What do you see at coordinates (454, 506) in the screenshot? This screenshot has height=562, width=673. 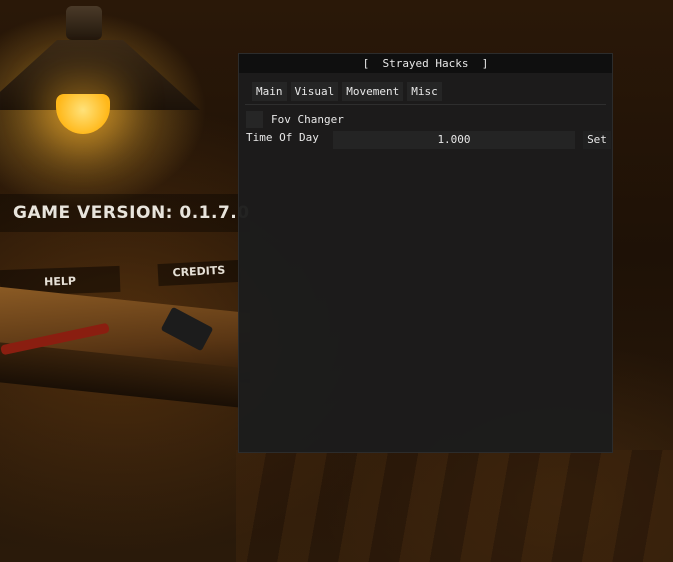 I see `floor-planks` at bounding box center [454, 506].